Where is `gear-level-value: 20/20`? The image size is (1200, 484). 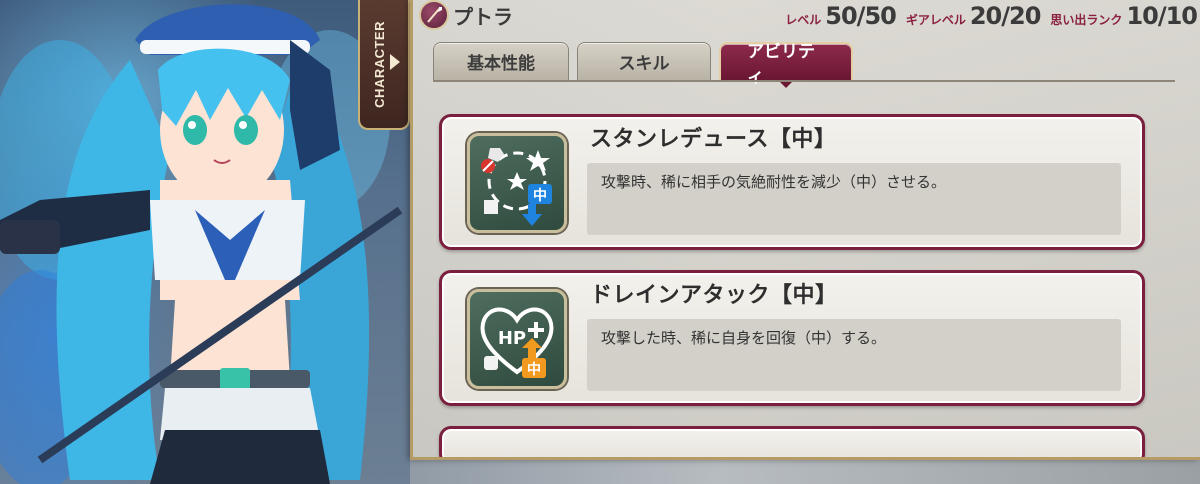
gear-level-value: 20/20 is located at coordinates (1005, 16).